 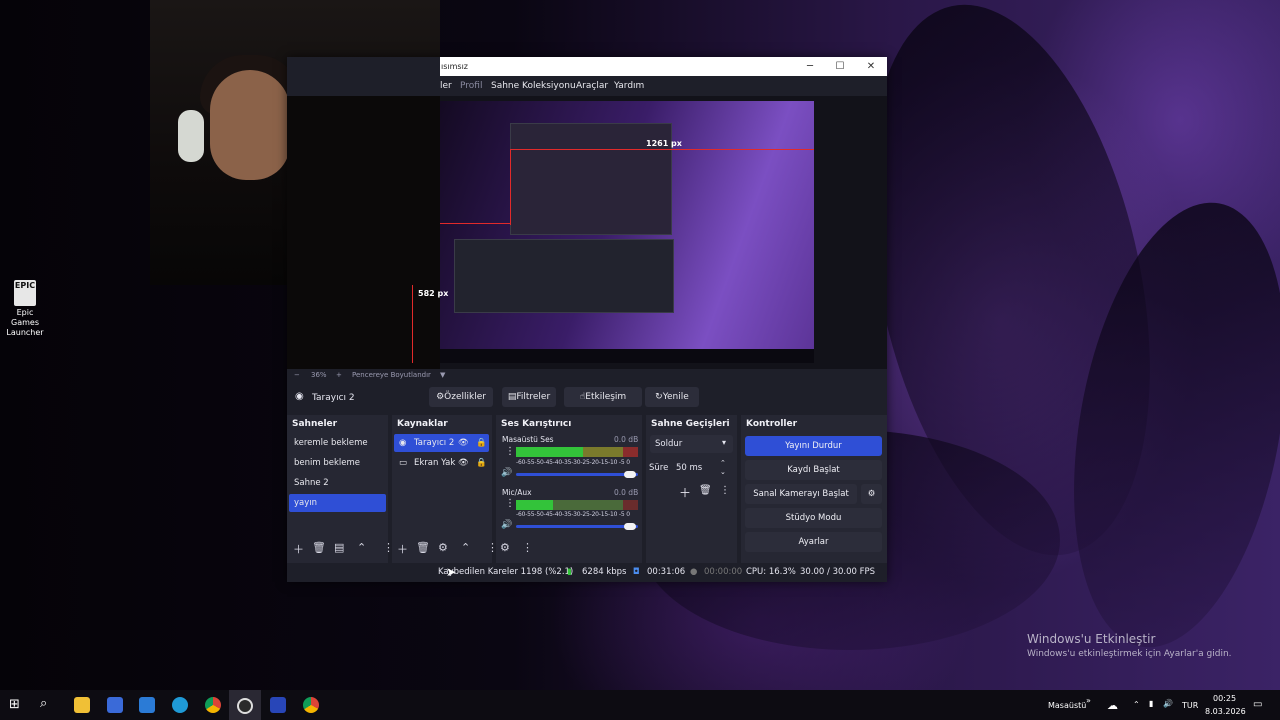 What do you see at coordinates (278, 705) in the screenshot?
I see `app-icon` at bounding box center [278, 705].